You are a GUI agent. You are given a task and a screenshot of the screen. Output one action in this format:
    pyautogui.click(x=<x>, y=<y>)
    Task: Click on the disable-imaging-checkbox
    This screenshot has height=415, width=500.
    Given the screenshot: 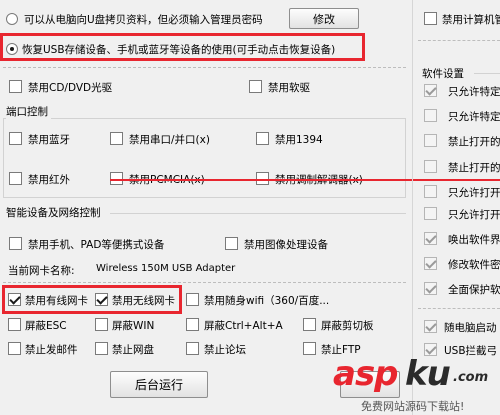 What is the action you would take?
    pyautogui.click(x=231, y=243)
    